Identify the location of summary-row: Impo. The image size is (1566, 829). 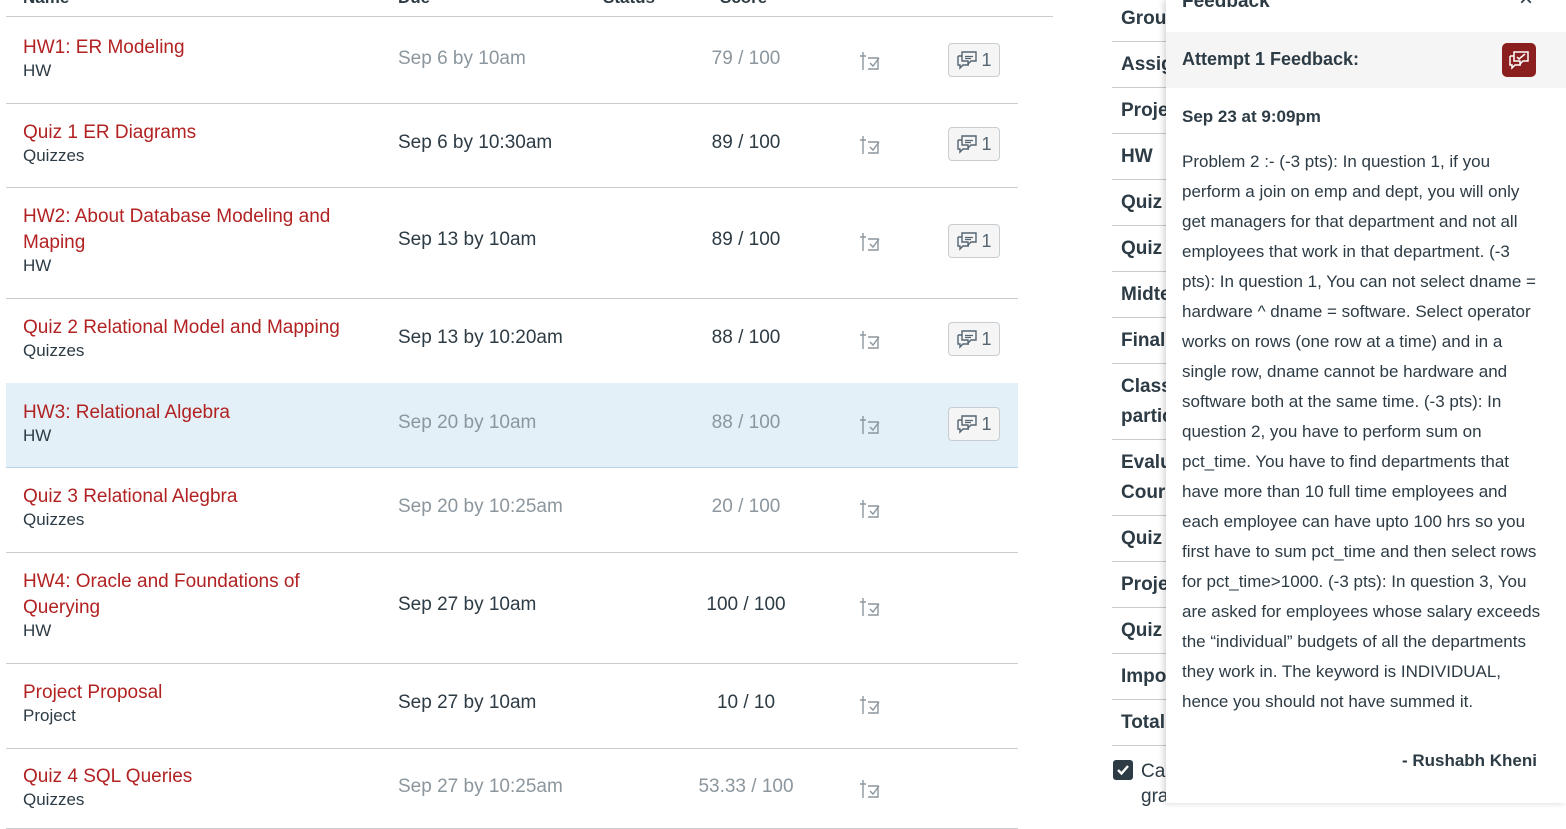
(1142, 677).